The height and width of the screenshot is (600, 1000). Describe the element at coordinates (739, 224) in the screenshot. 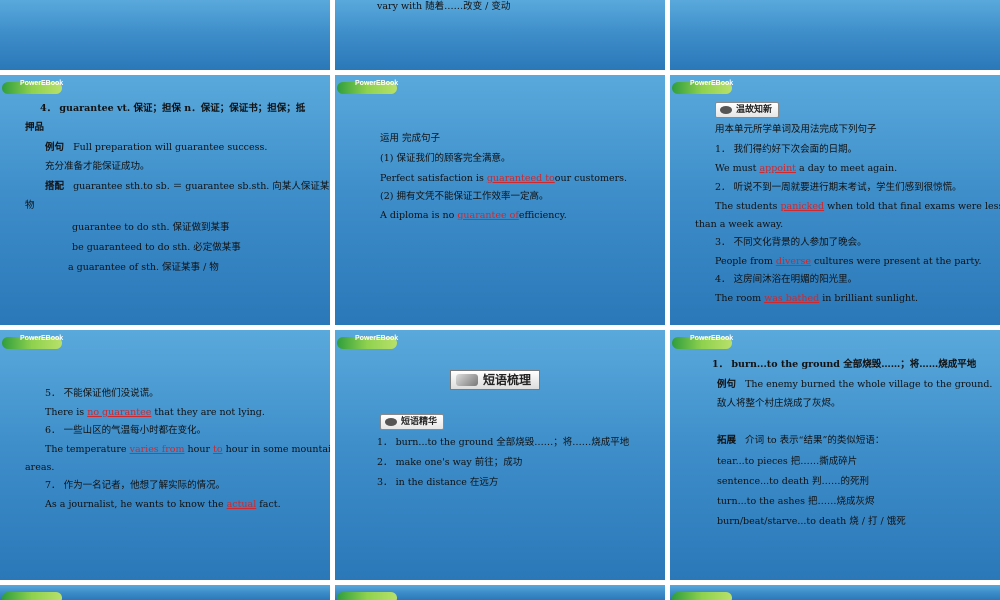

I see `review-q2-cont: than a week away.` at that location.